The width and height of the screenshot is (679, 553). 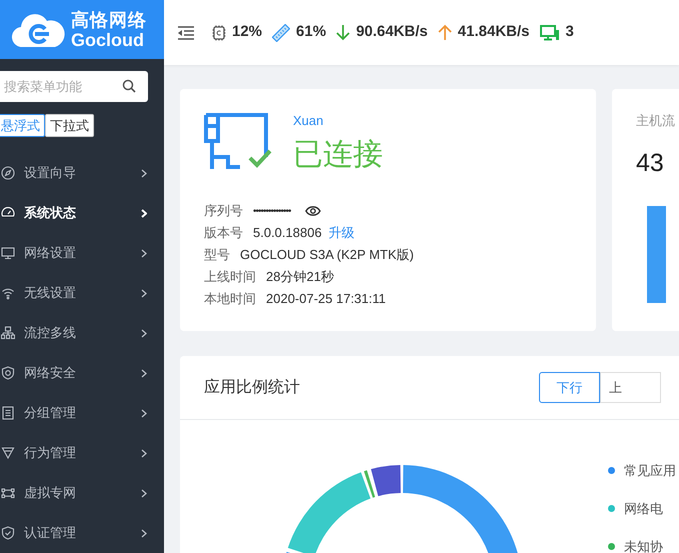 I want to click on funnel-icon, so click(x=8, y=453).